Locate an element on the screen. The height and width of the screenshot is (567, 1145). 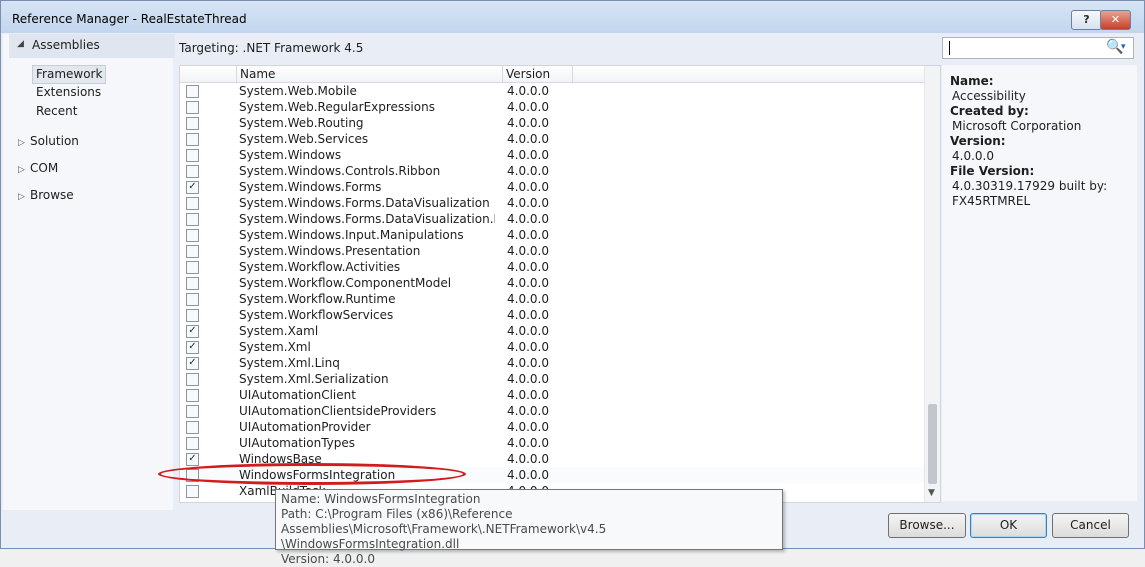
nav-assemblies: ◢ Assemblies is located at coordinates (92, 46).